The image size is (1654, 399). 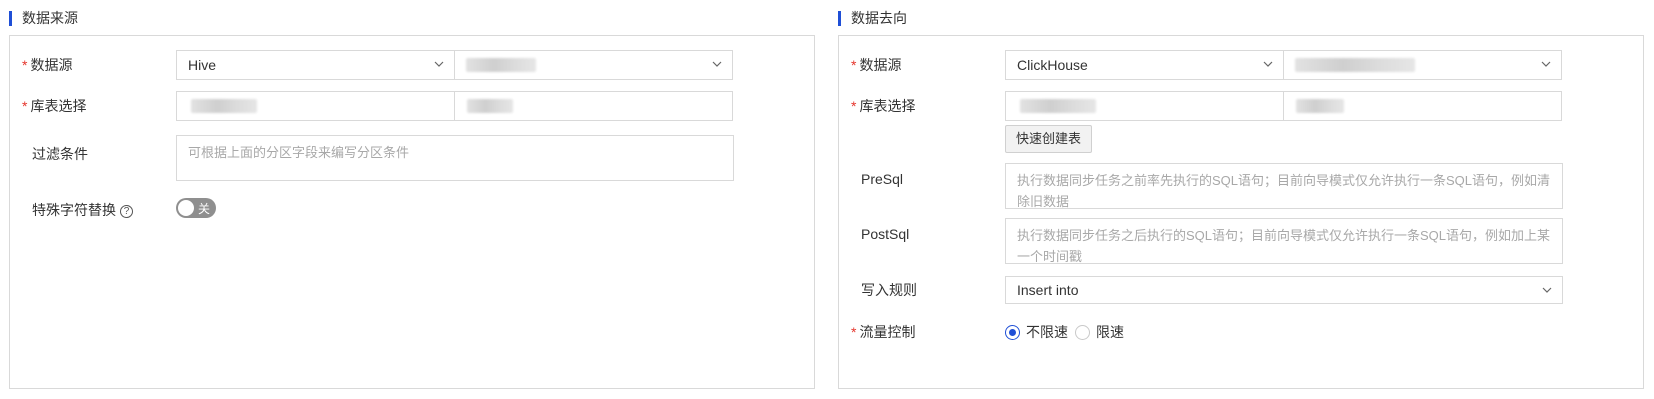 What do you see at coordinates (455, 158) in the screenshot?
I see `source-filter-textarea: 可根据上面的分区字段来编写分区条件` at bounding box center [455, 158].